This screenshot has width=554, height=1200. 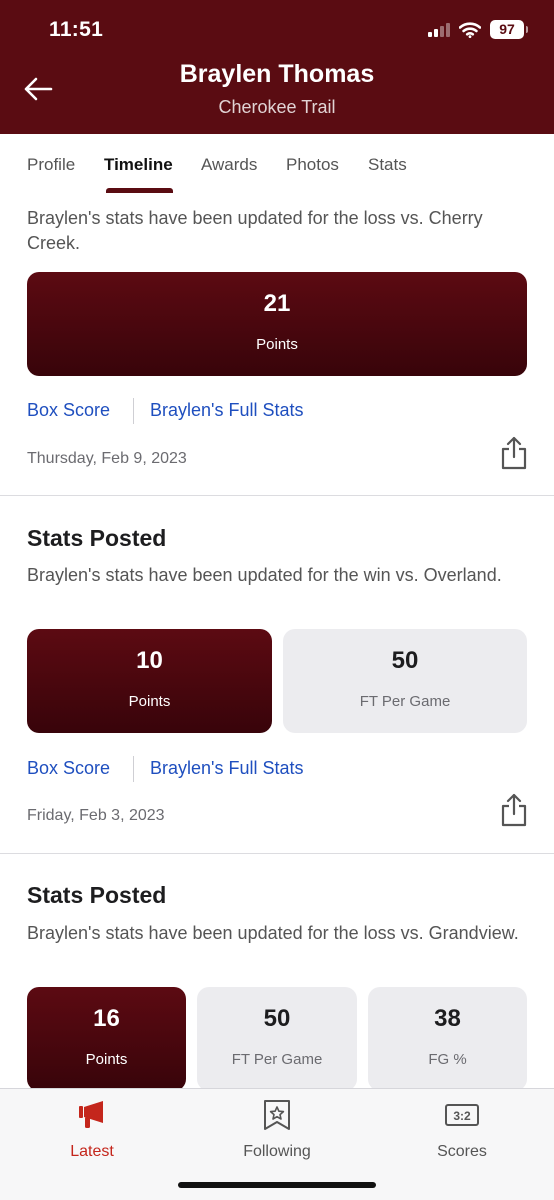 What do you see at coordinates (277, 303) in the screenshot?
I see `stat-value: 21` at bounding box center [277, 303].